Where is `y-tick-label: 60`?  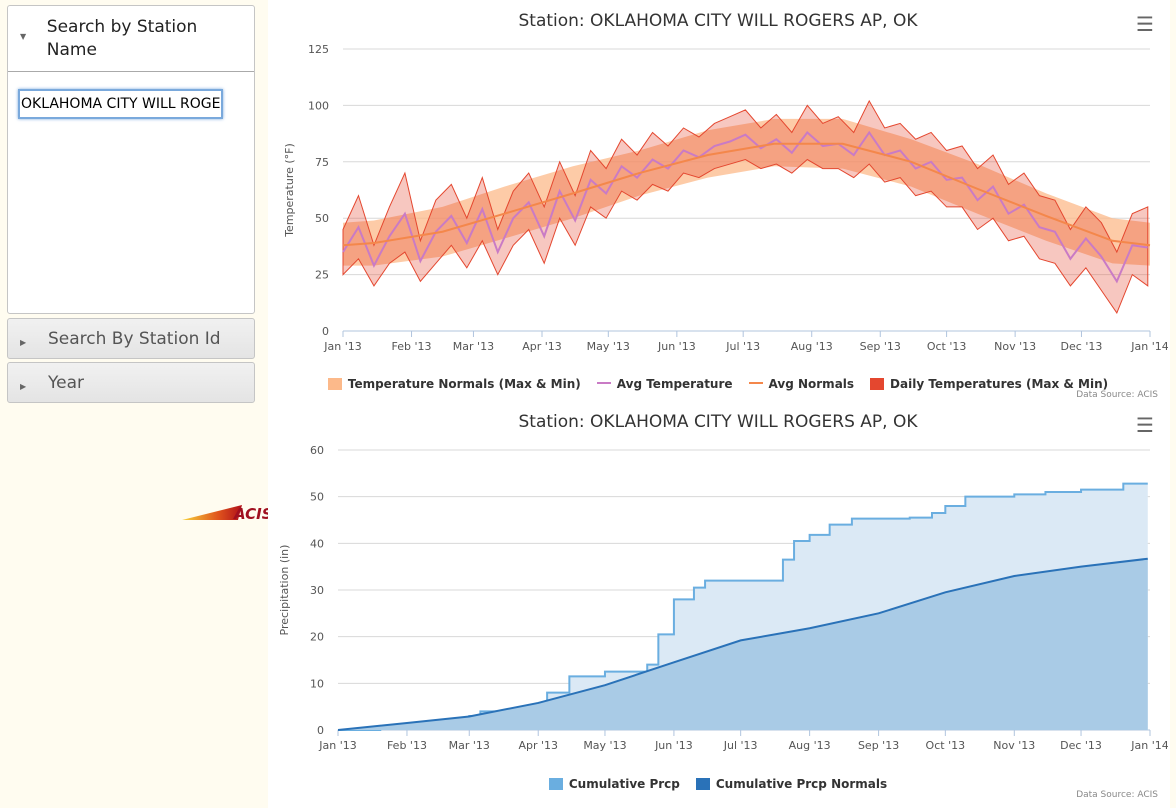 y-tick-label: 60 is located at coordinates (317, 450).